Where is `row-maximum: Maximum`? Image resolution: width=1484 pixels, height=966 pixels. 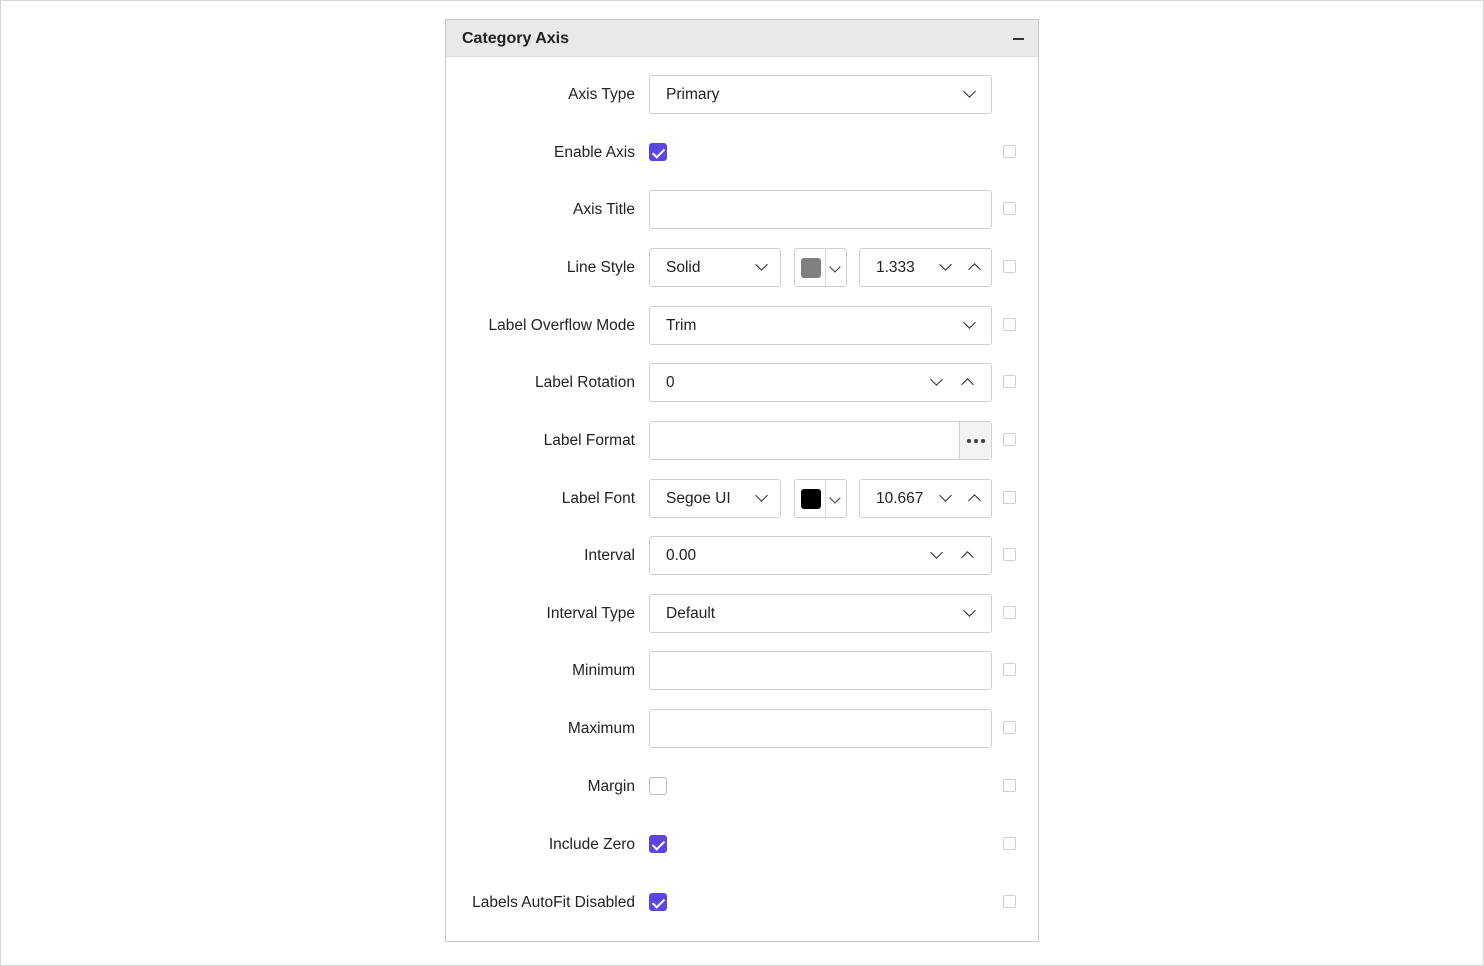
row-maximum: Maximum is located at coordinates (742, 729).